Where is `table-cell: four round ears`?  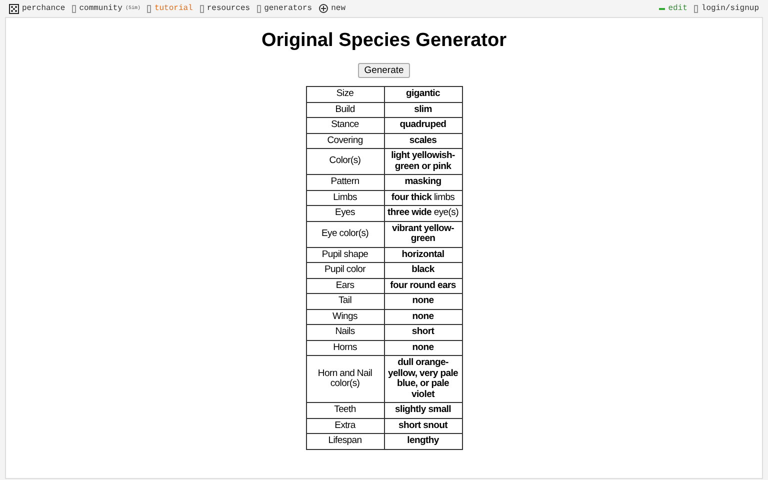 table-cell: four round ears is located at coordinates (423, 286).